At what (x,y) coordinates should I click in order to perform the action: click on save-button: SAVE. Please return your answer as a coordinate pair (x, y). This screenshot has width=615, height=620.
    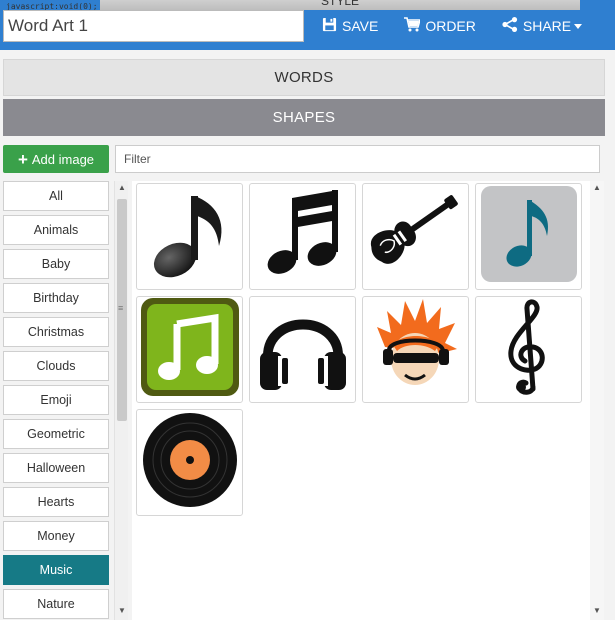
    Looking at the image, I should click on (350, 26).